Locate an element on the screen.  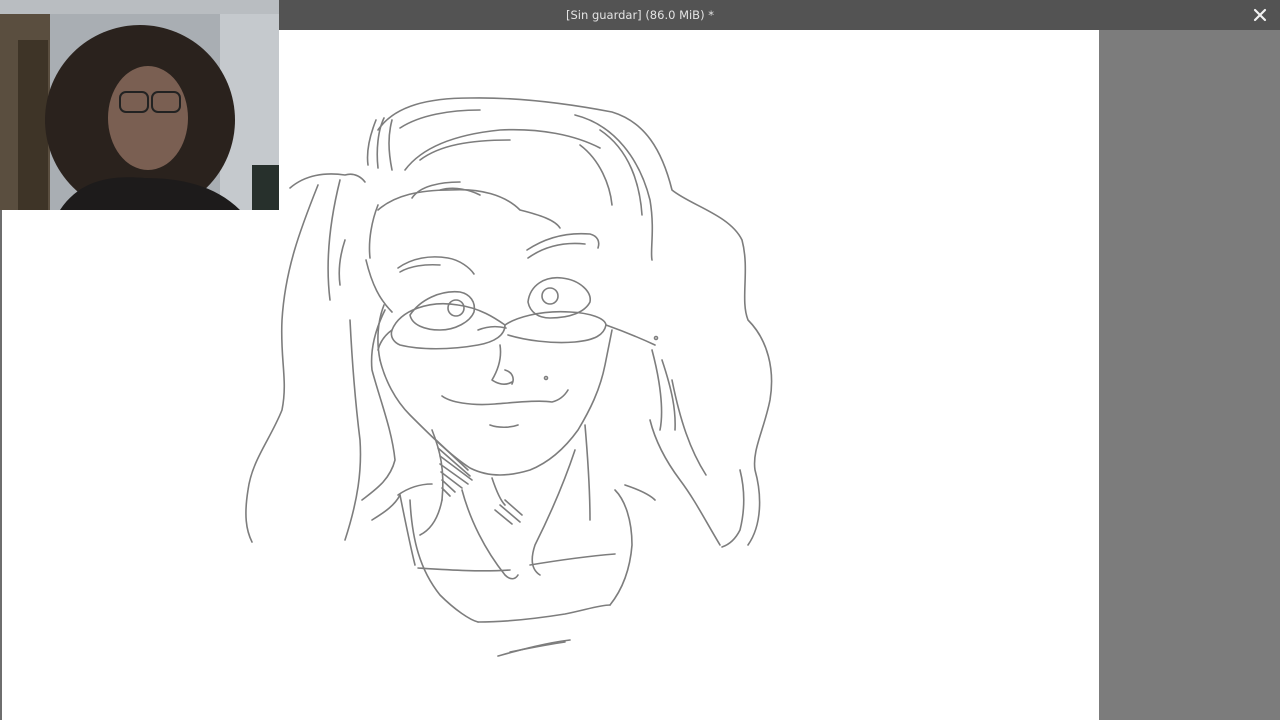
webcam-scene is located at coordinates (139, 105).